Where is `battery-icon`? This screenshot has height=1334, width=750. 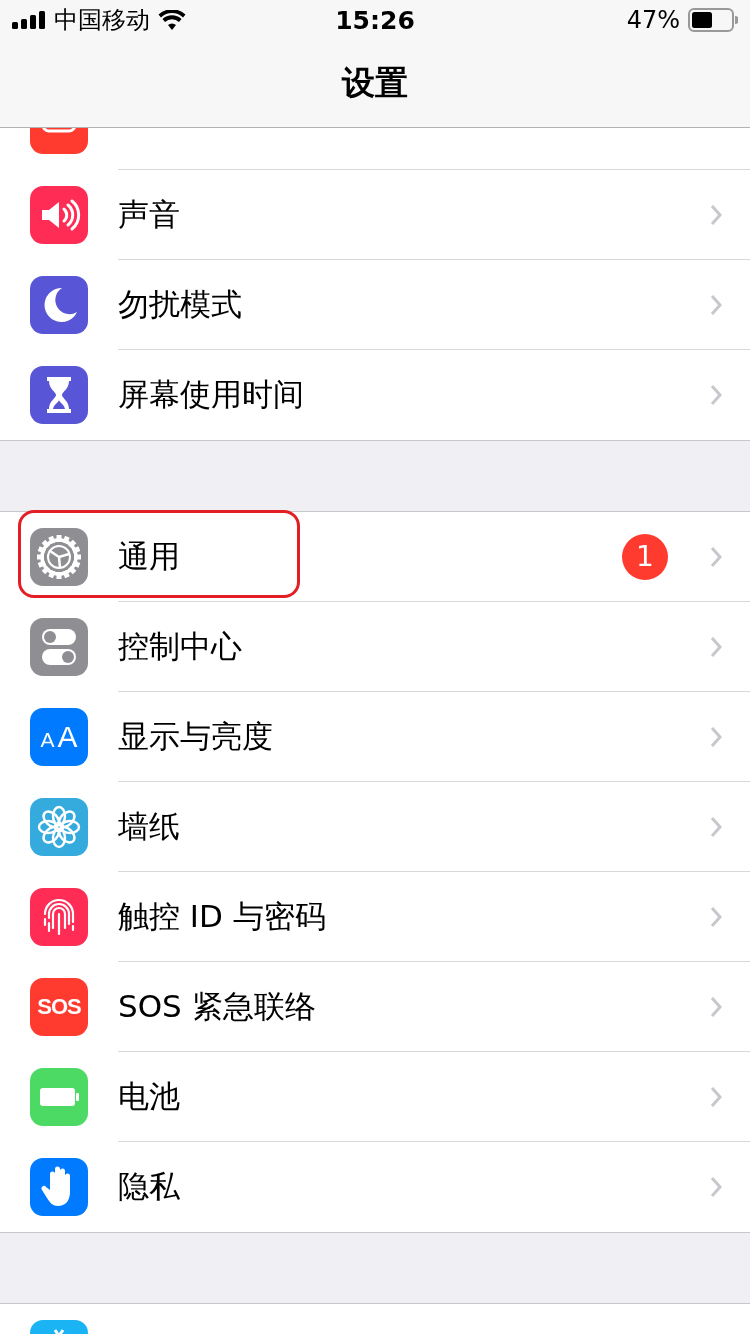 battery-icon is located at coordinates (713, 20).